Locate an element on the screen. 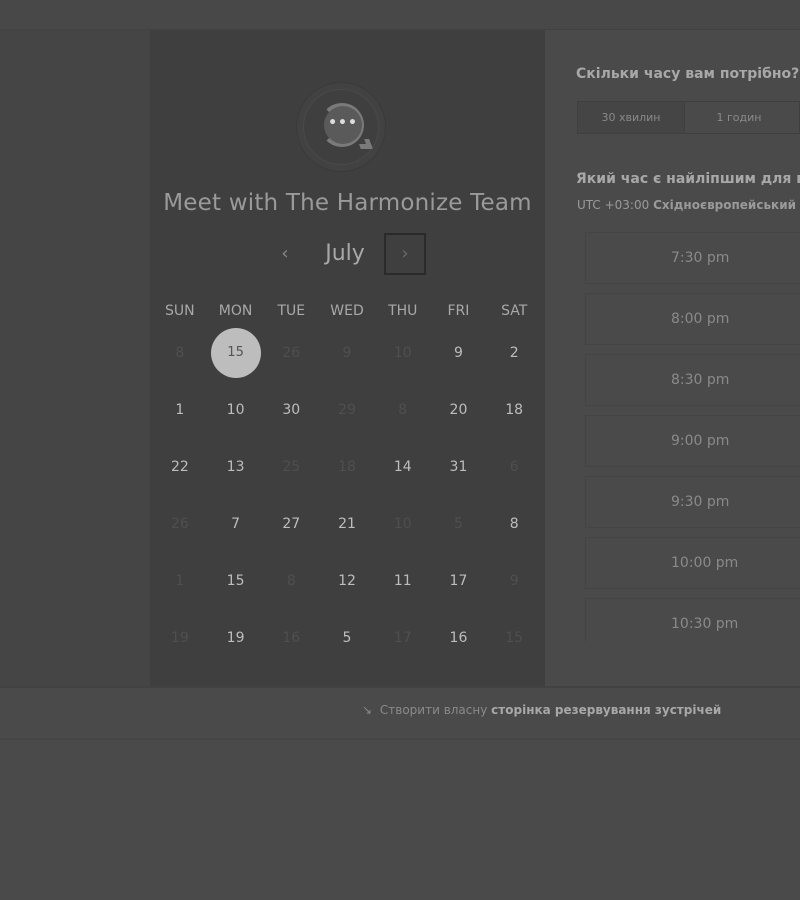 This screenshot has width=800, height=900. time-slot: 10:00 pm is located at coordinates (692, 563).